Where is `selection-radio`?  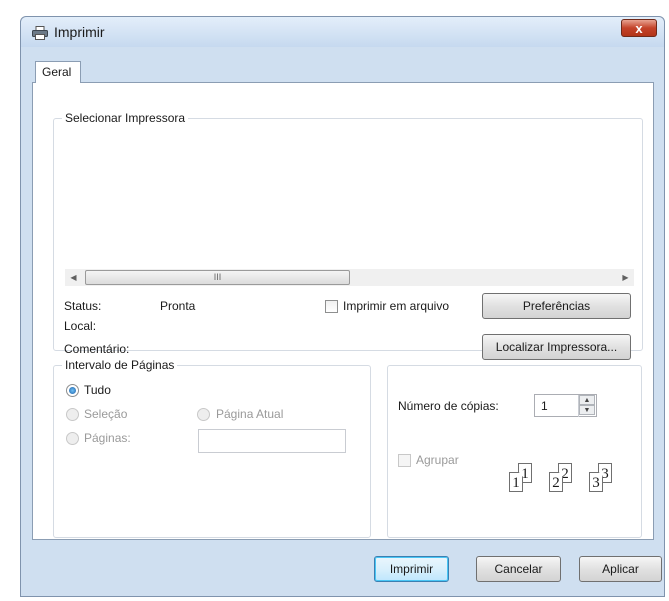 selection-radio is located at coordinates (72, 414).